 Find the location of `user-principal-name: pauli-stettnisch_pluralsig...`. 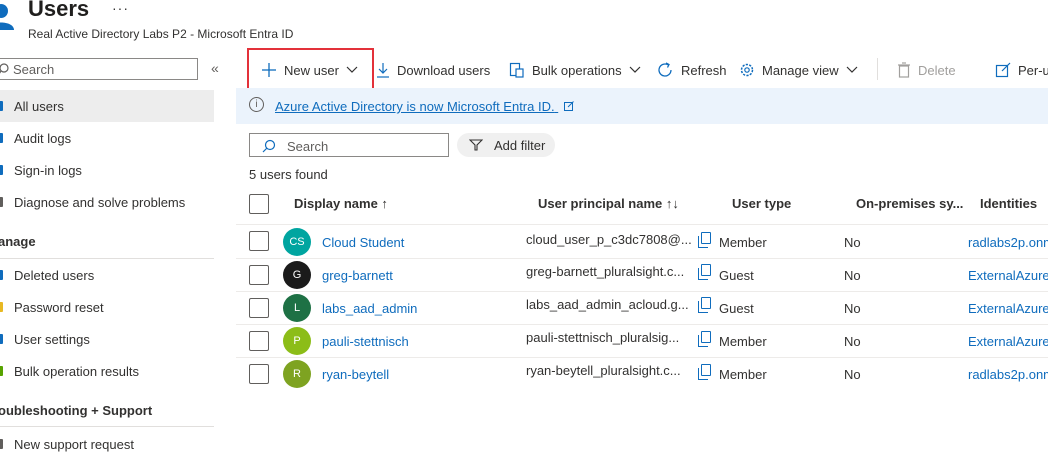

user-principal-name: pauli-stettnisch_pluralsig... is located at coordinates (603, 337).